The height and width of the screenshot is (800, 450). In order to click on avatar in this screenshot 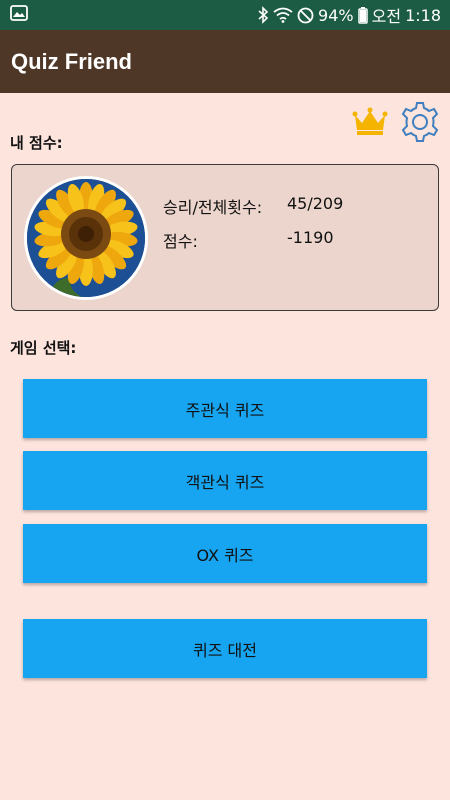, I will do `click(86, 238)`.